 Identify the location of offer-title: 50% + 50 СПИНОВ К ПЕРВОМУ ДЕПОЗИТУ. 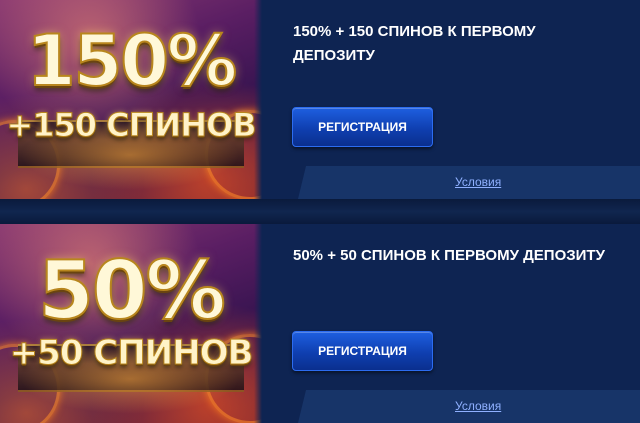
(449, 255).